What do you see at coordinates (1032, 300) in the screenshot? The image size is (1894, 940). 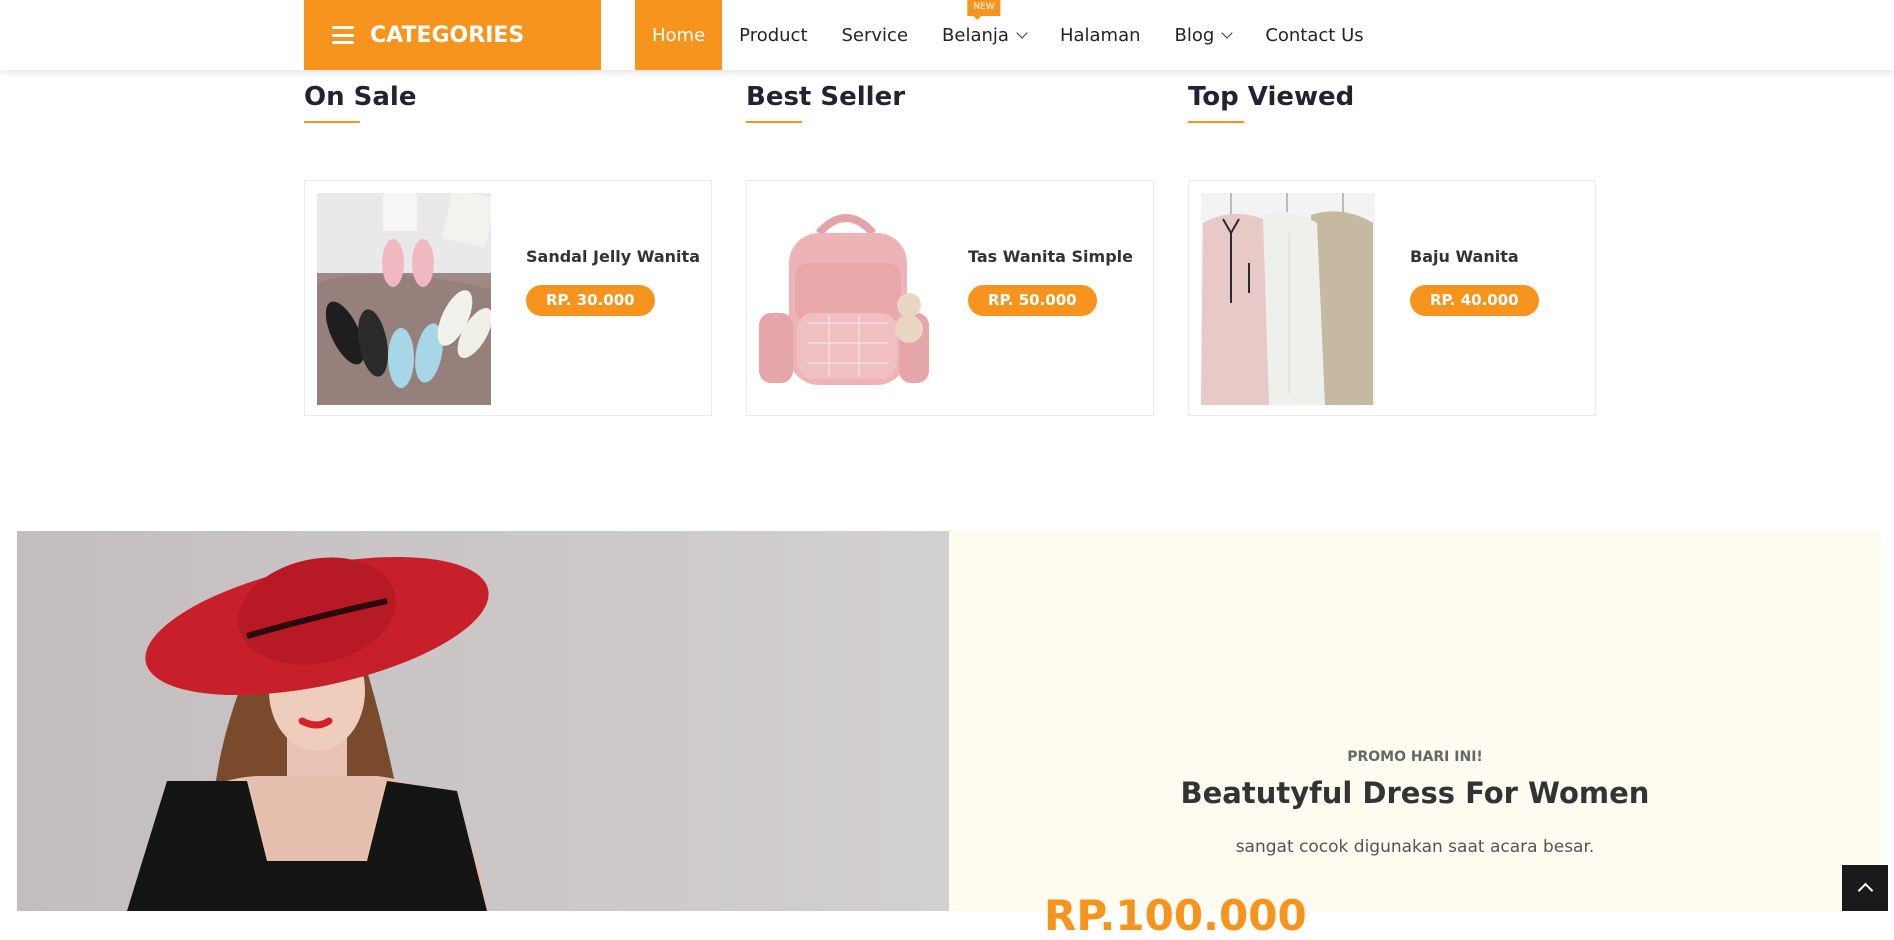 I see `price-badge: RP. 50.000` at bounding box center [1032, 300].